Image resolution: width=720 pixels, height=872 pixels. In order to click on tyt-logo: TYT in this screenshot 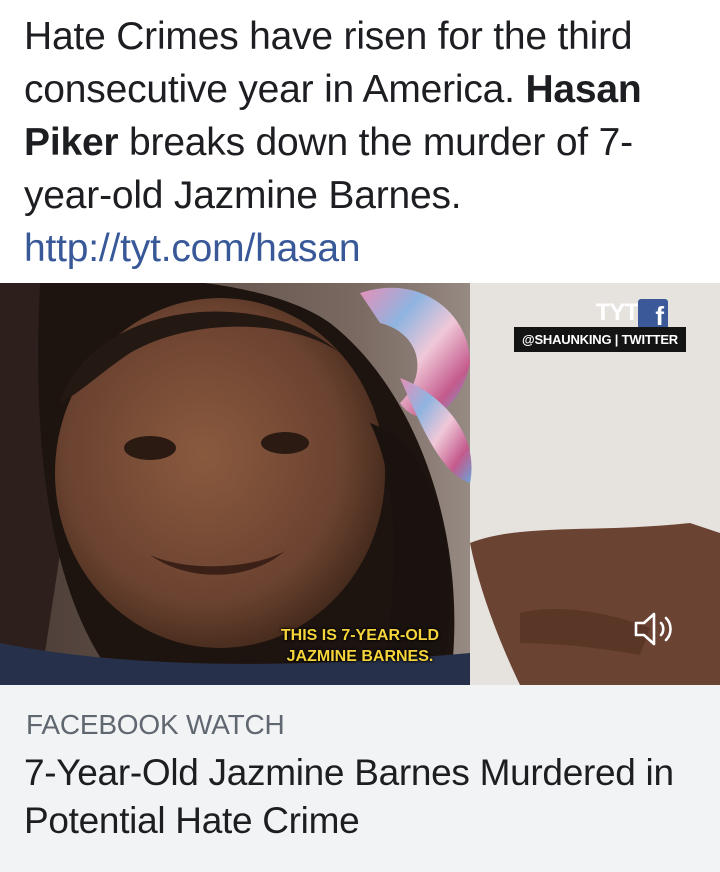, I will do `click(617, 312)`.